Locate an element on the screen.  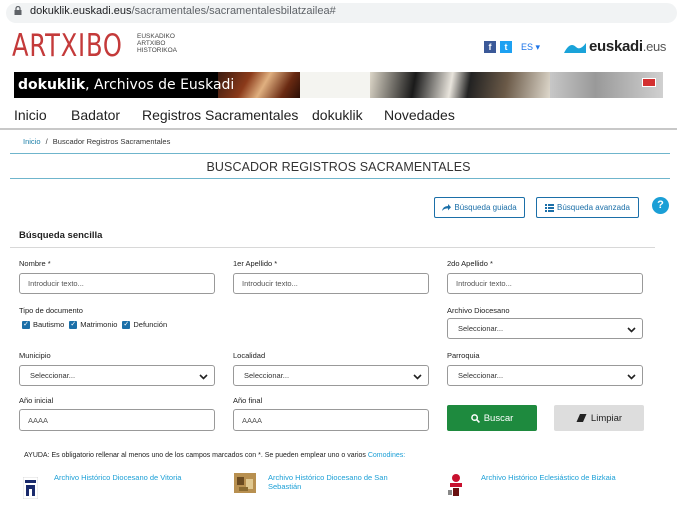
breadcrumb-home: Inicio is located at coordinates (32, 141).